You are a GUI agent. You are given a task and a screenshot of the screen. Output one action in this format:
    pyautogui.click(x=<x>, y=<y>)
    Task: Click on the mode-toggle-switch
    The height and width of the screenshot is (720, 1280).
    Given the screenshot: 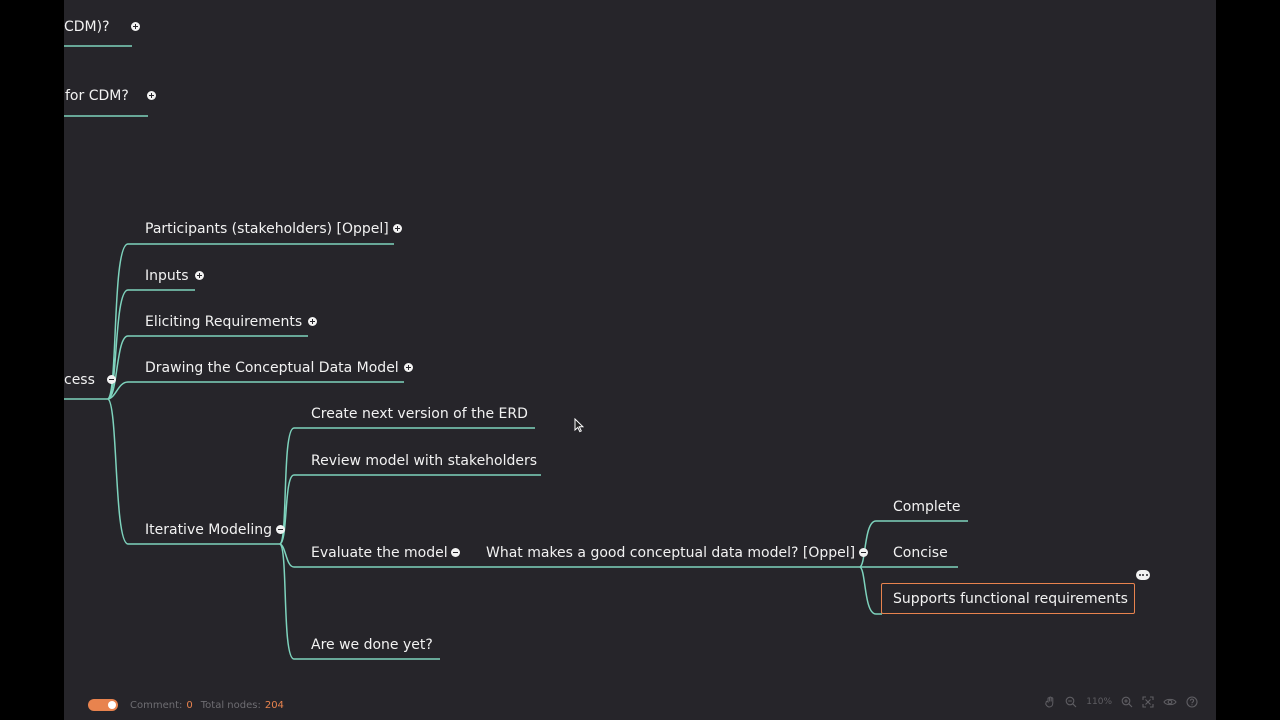 What is the action you would take?
    pyautogui.click(x=103, y=705)
    